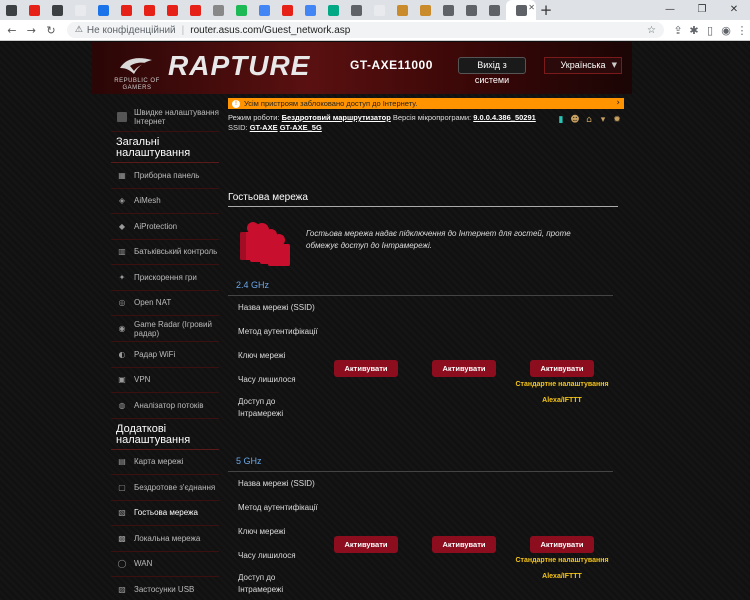 The height and width of the screenshot is (600, 750). What do you see at coordinates (270, 30) in the screenshot?
I see `url-text: router.asus.com/Guest_network.asp` at bounding box center [270, 30].